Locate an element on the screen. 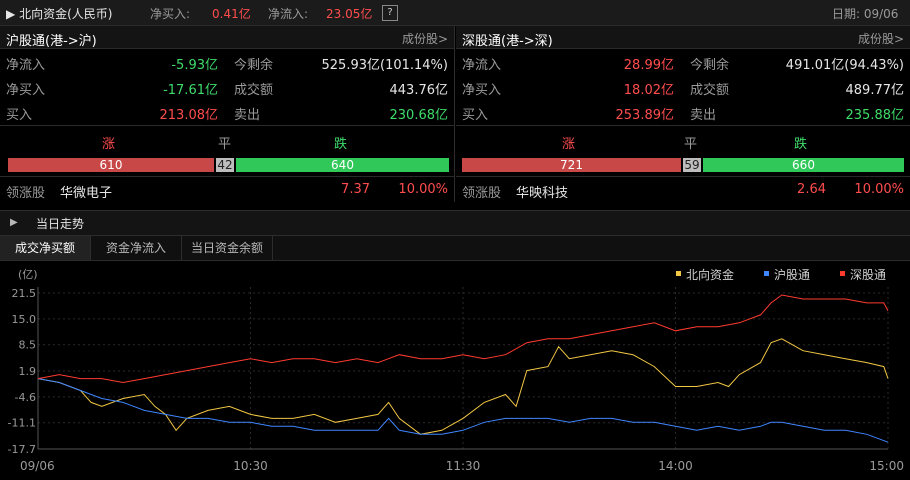 The image size is (910, 480). sh-label: 卖出 is located at coordinates (247, 115).